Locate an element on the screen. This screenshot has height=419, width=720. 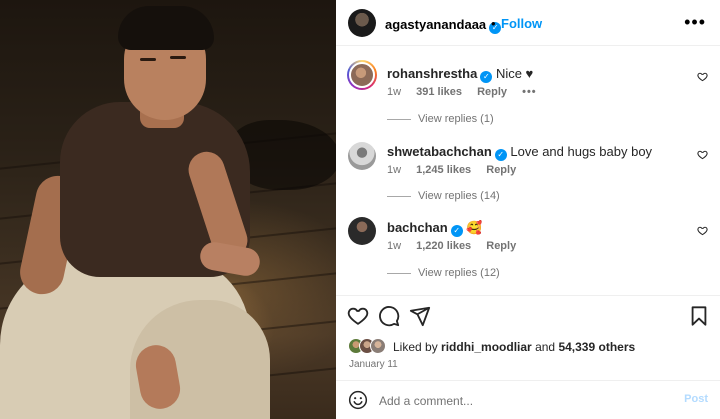
comment-meta: 1w 1,220 likes Reply is located at coordinates (457, 246).